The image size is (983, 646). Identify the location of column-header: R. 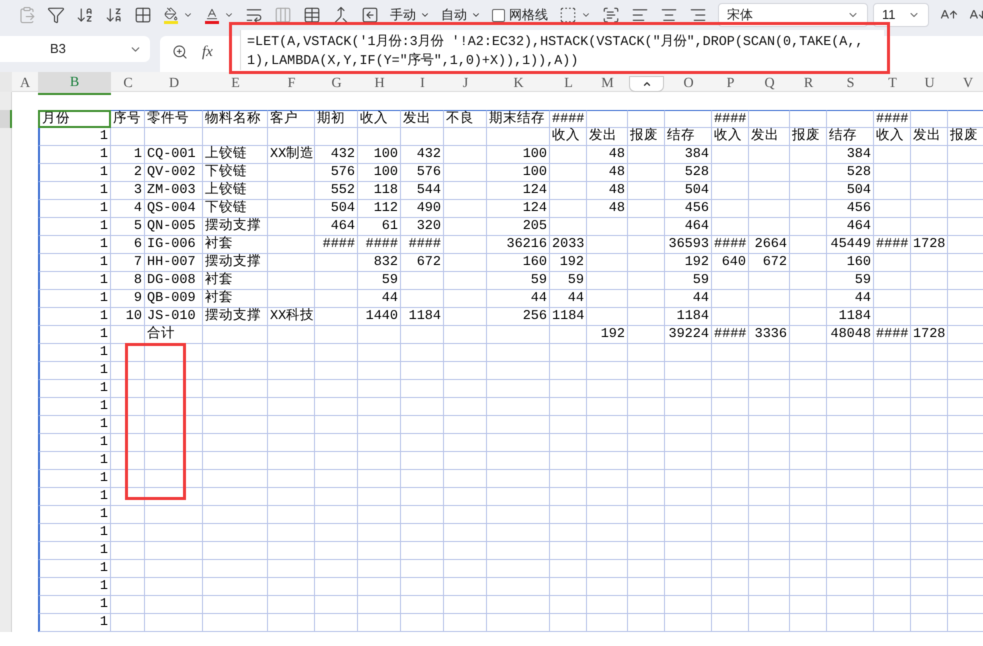
(808, 83).